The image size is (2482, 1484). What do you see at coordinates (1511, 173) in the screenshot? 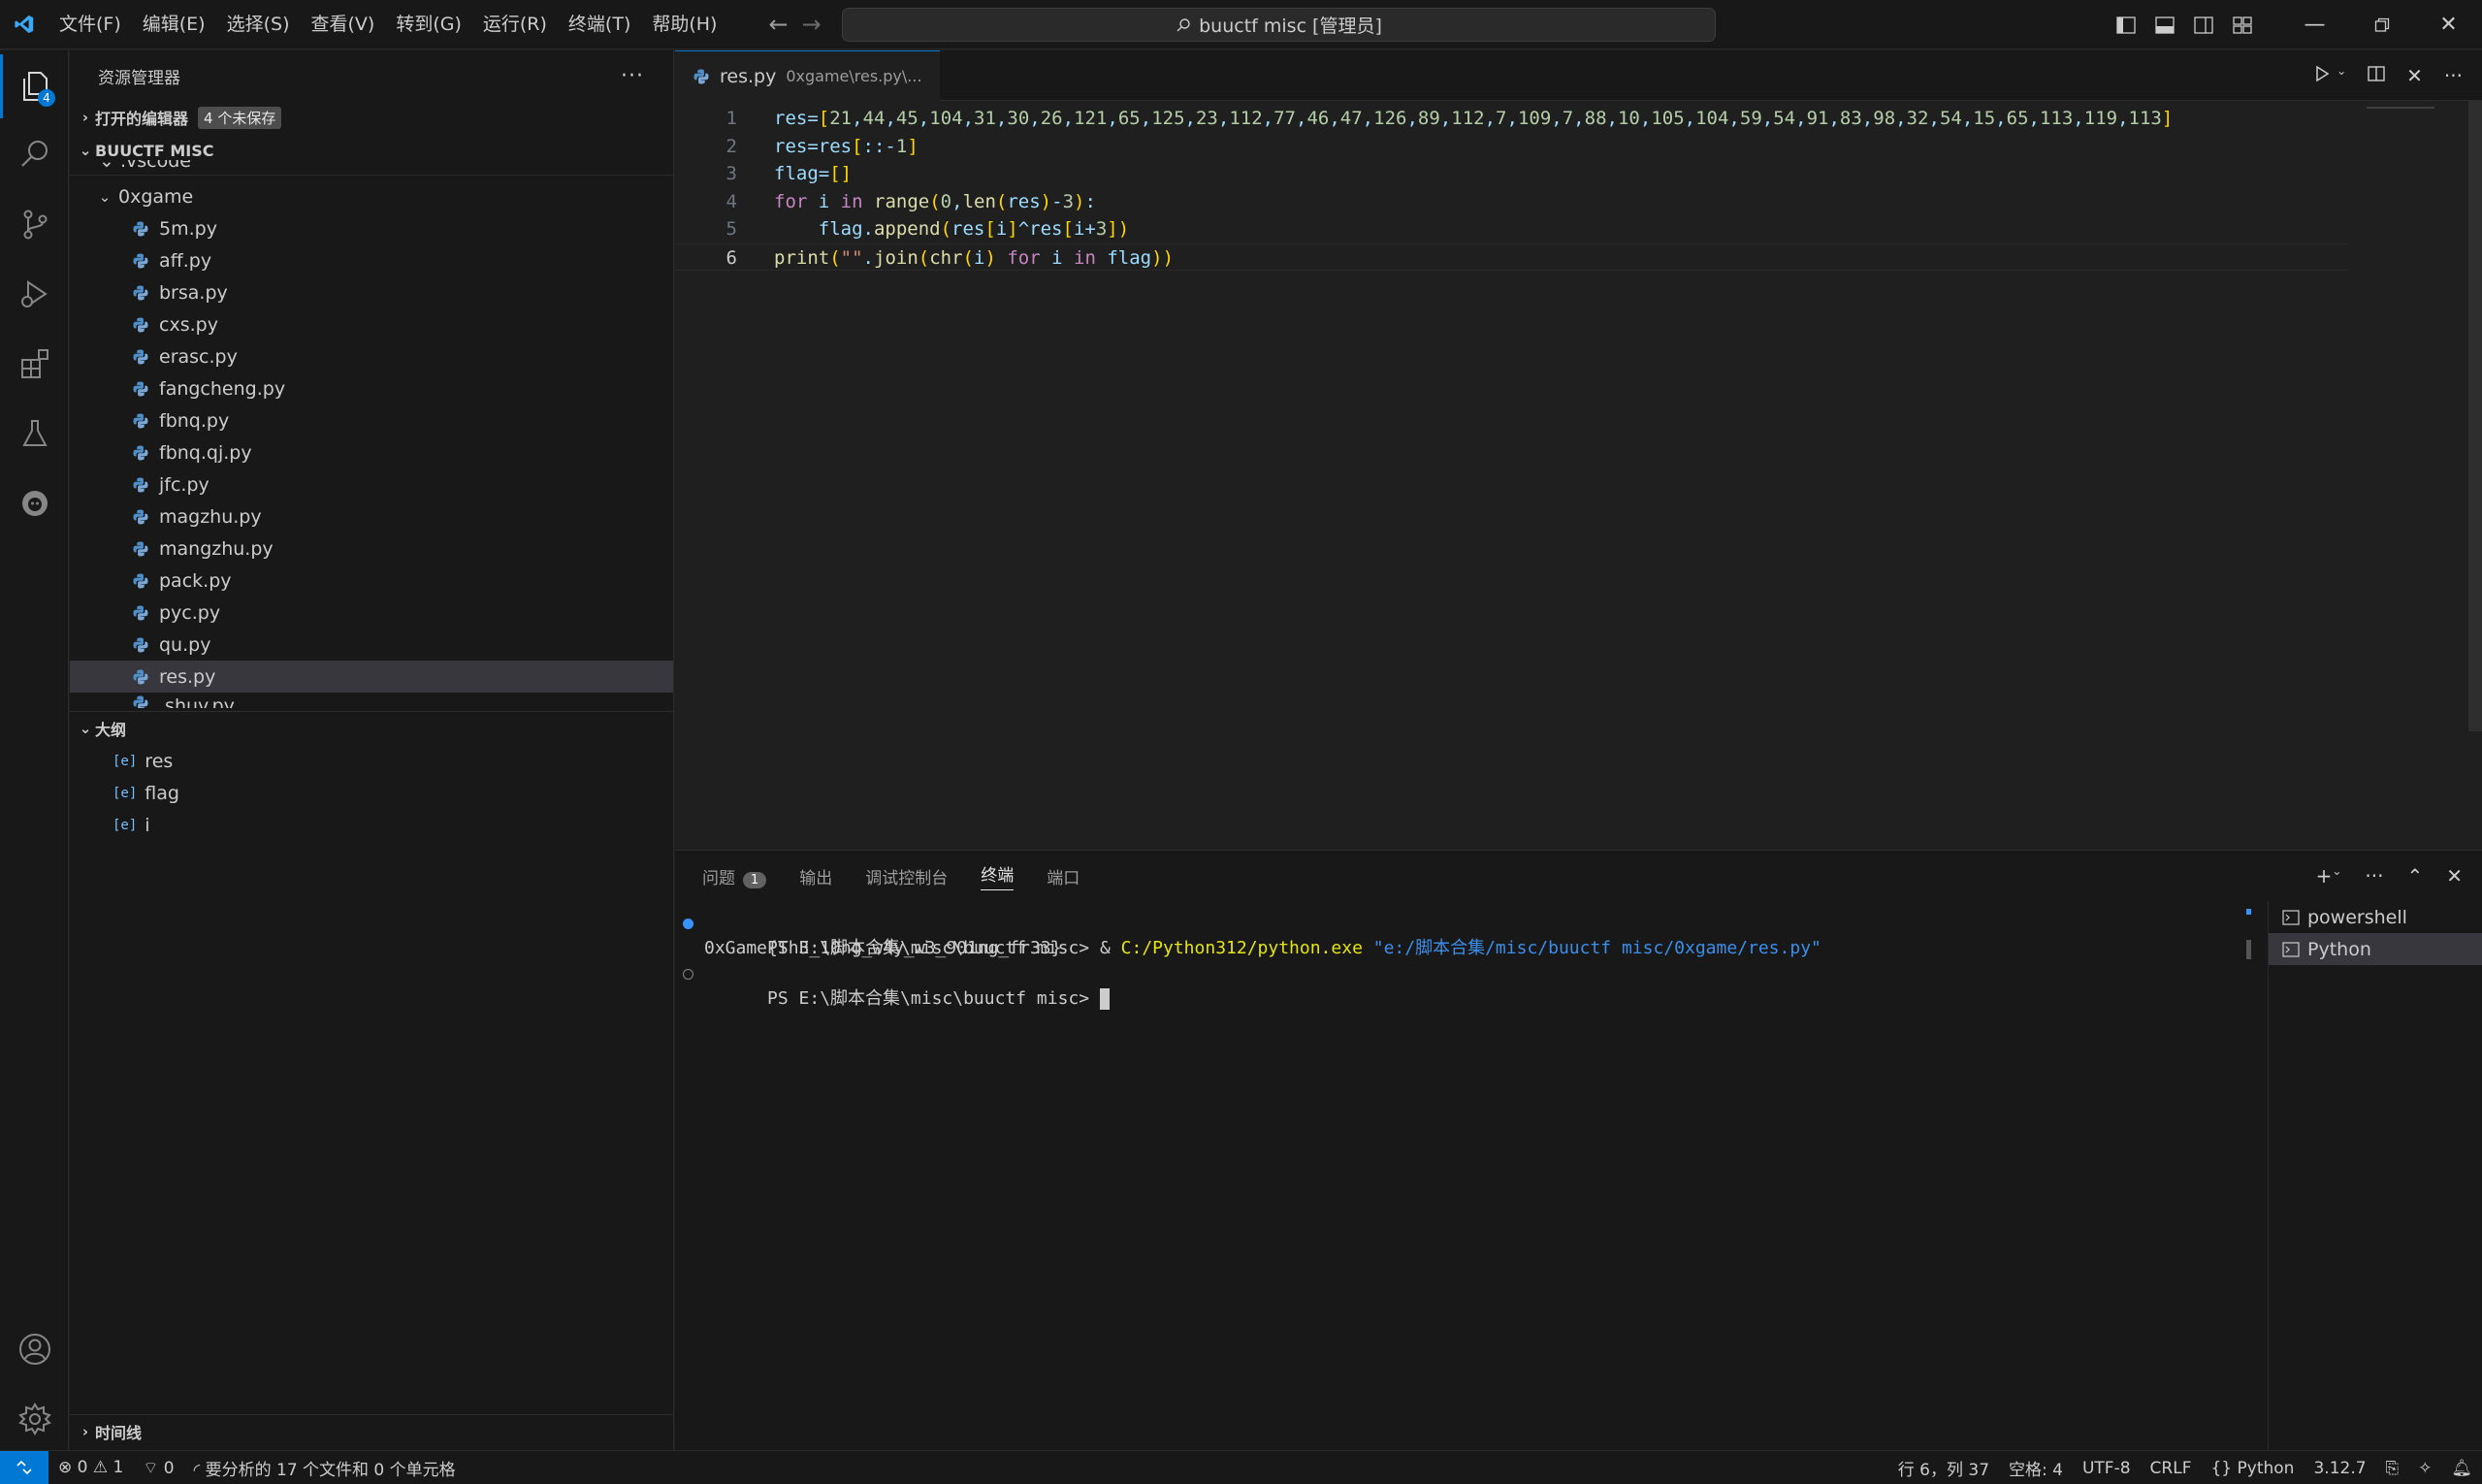
I see `code-line: 3 flag=[]` at bounding box center [1511, 173].